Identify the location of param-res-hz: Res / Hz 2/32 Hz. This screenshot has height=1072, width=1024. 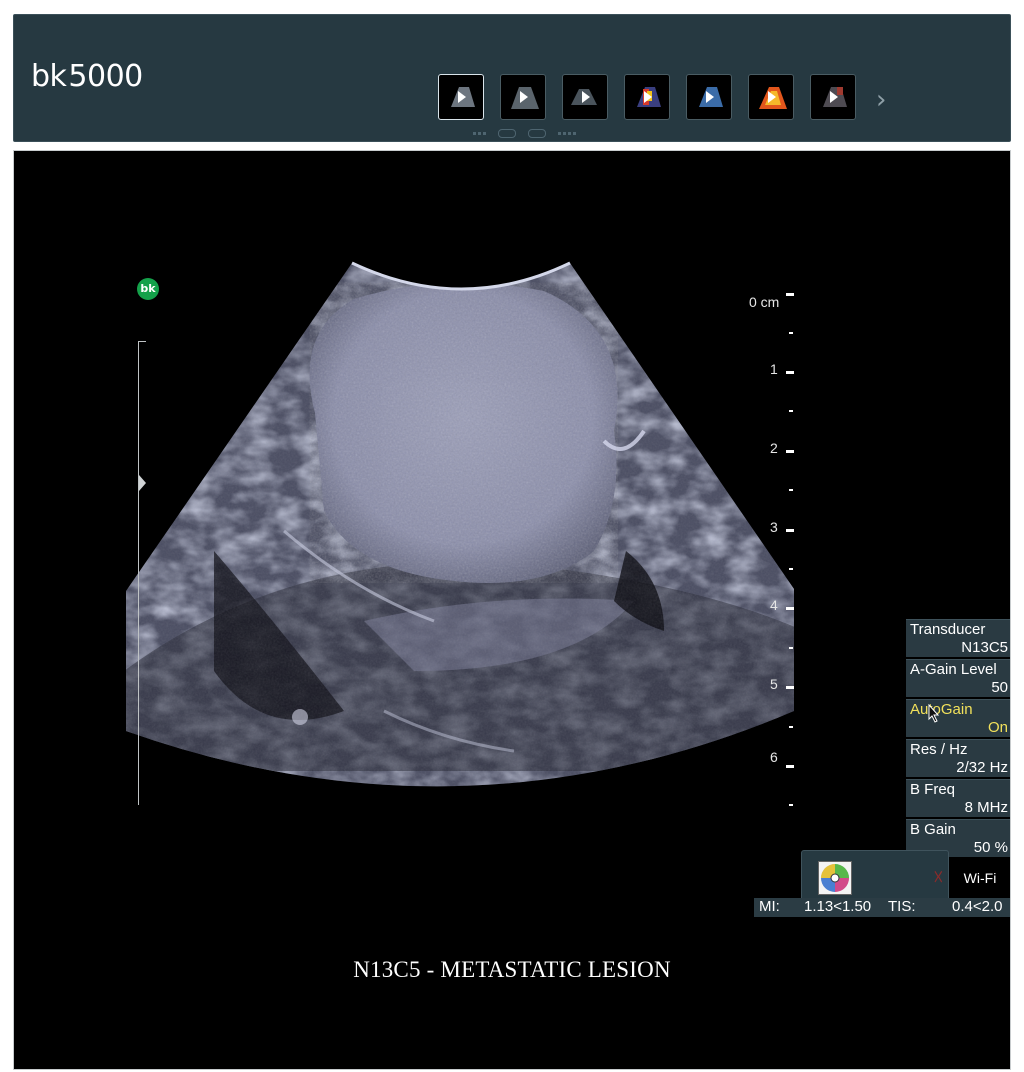
(958, 758).